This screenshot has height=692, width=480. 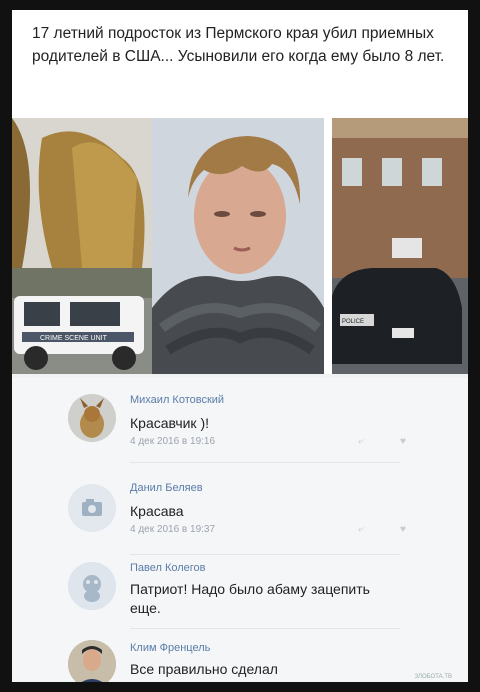 What do you see at coordinates (74, 338) in the screenshot?
I see `crime-scene-text: CRIME SCENE UNIT` at bounding box center [74, 338].